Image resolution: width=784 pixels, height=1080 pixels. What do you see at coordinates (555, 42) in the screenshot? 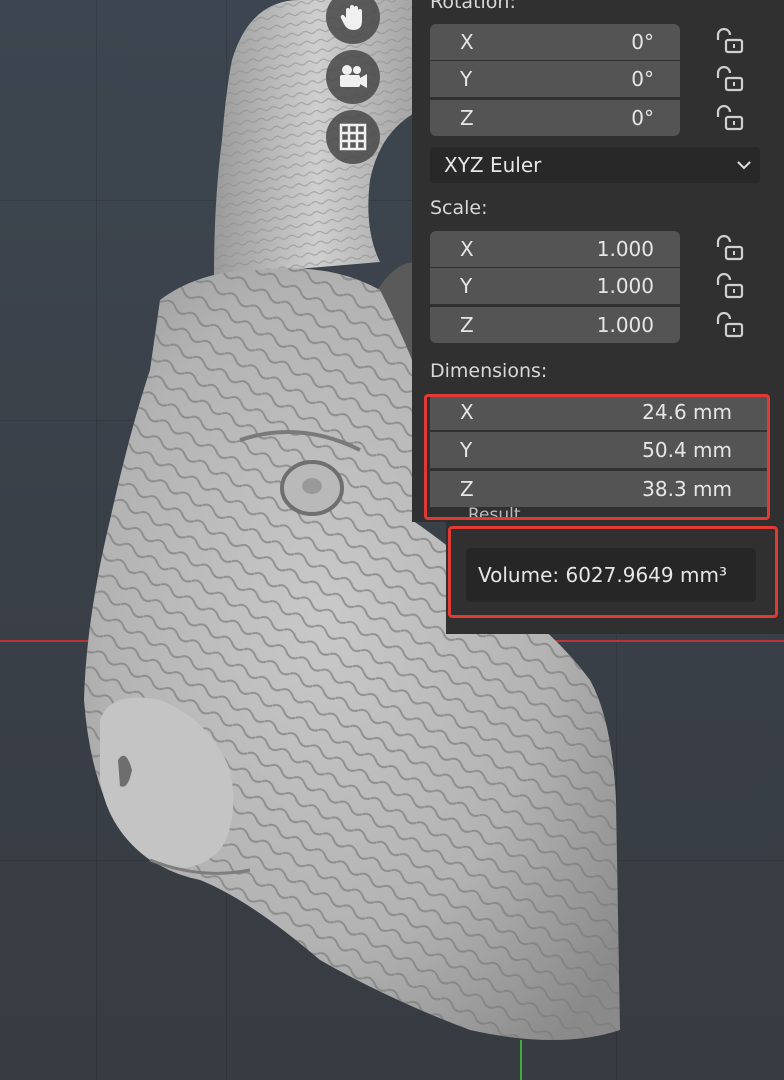
I see `rotation-x-field: X 0°` at bounding box center [555, 42].